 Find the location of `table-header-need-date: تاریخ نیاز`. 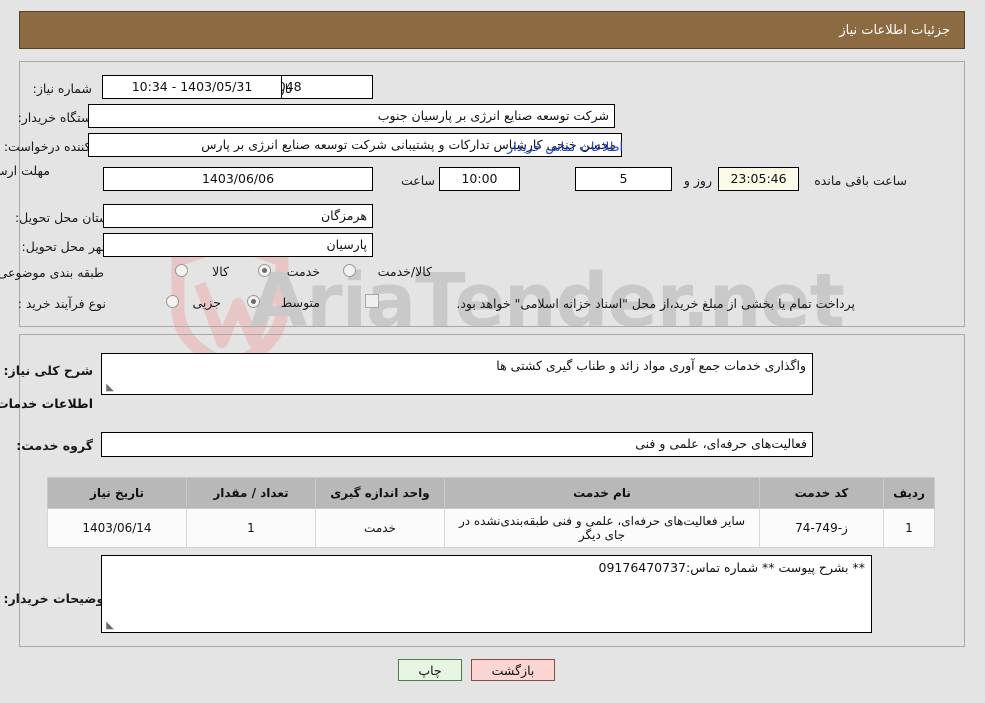

table-header-need-date: تاریخ نیاز is located at coordinates (117, 493).